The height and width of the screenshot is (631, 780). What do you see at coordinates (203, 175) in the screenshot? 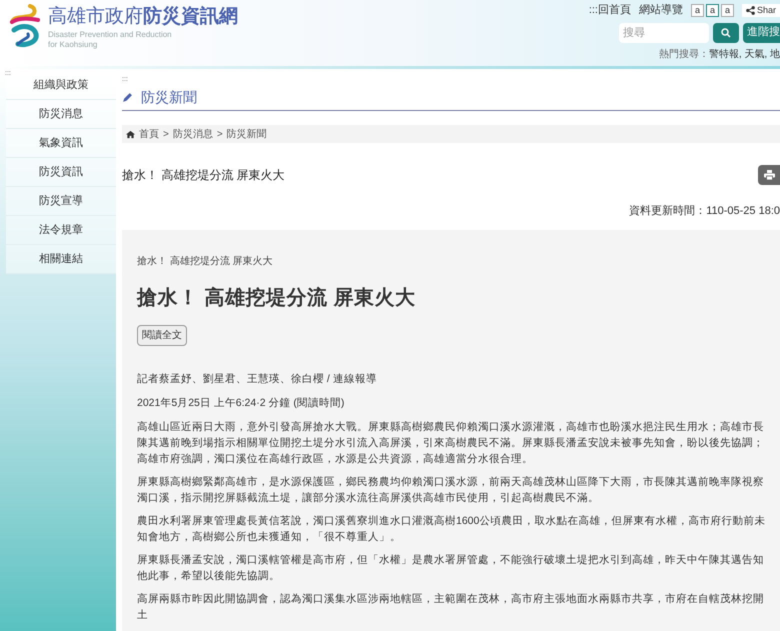
I see `page-title: 搶水！ 高雄挖堤分流 屏東火大` at bounding box center [203, 175].